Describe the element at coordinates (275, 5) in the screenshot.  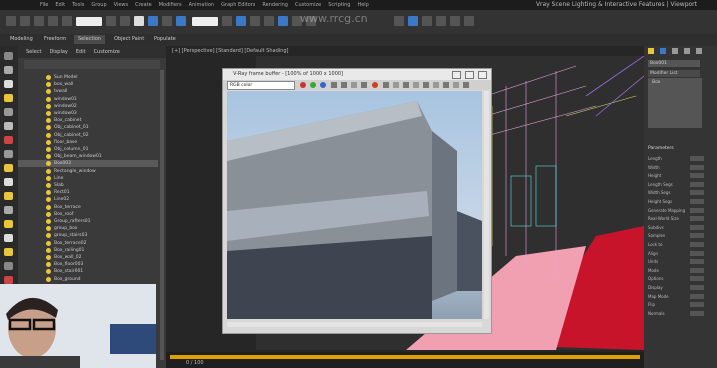
I see `menu-rendering: Rendering` at that location.